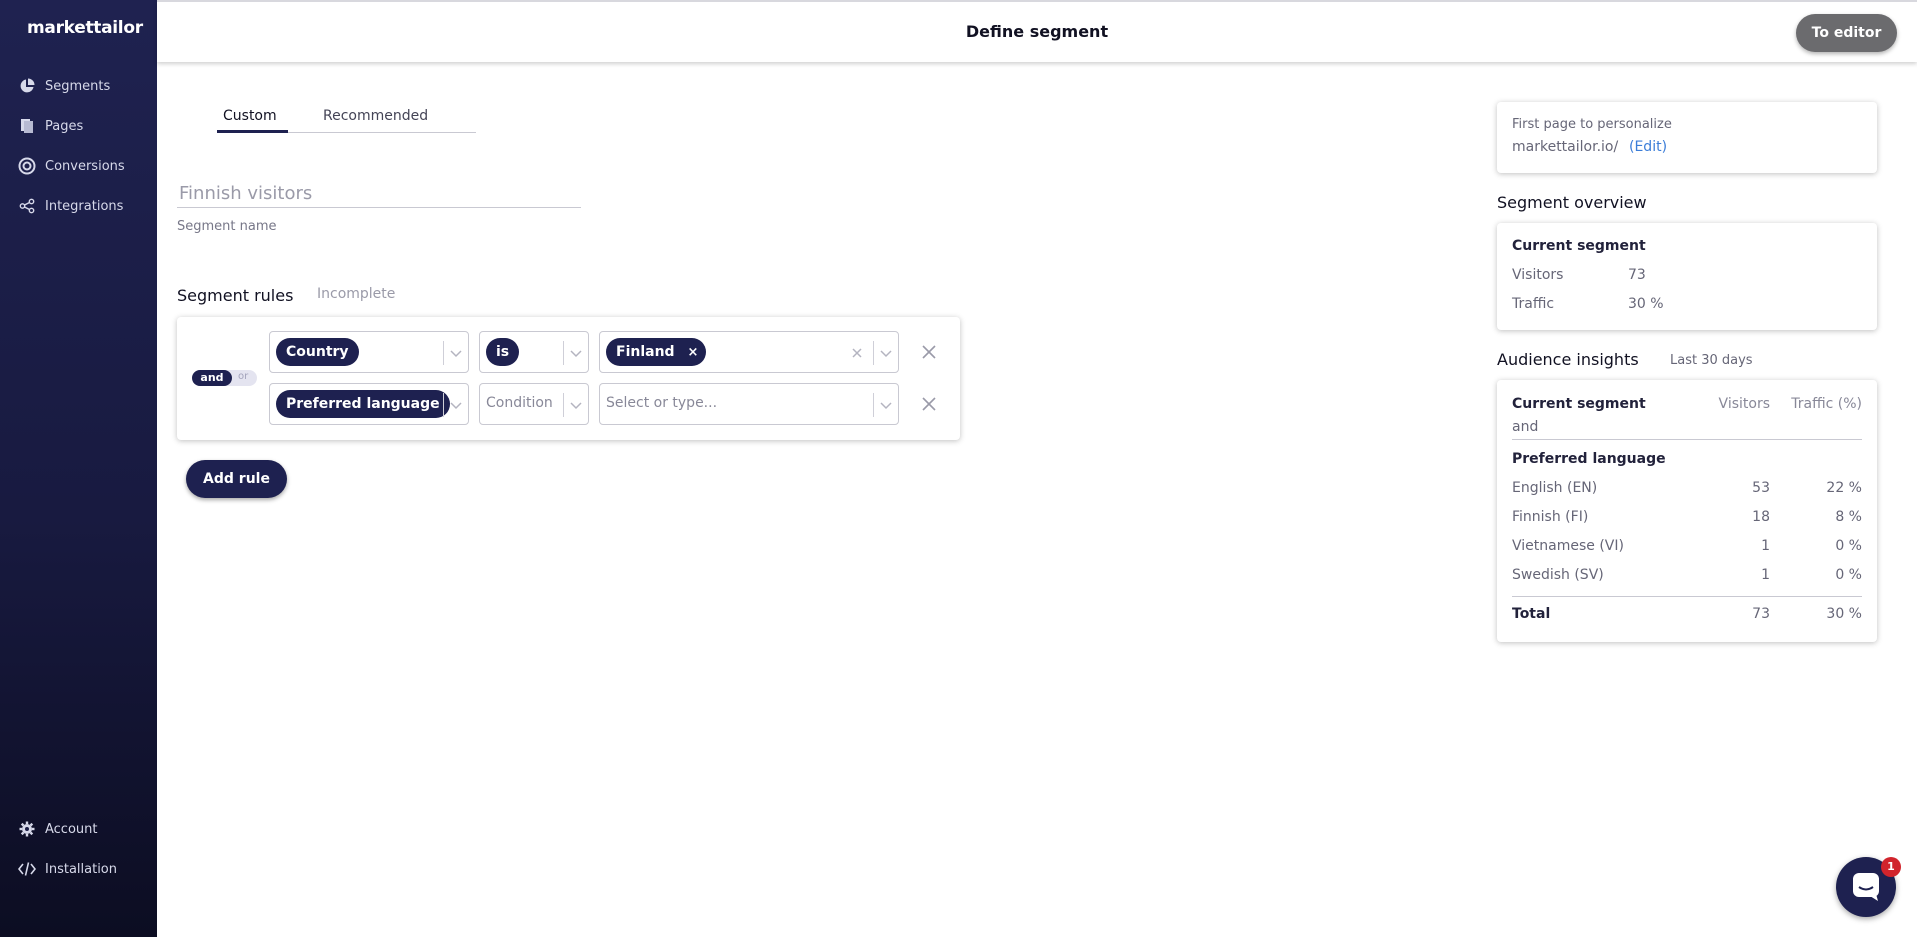 The width and height of the screenshot is (1917, 937). I want to click on value-select: Finland ×, so click(749, 352).